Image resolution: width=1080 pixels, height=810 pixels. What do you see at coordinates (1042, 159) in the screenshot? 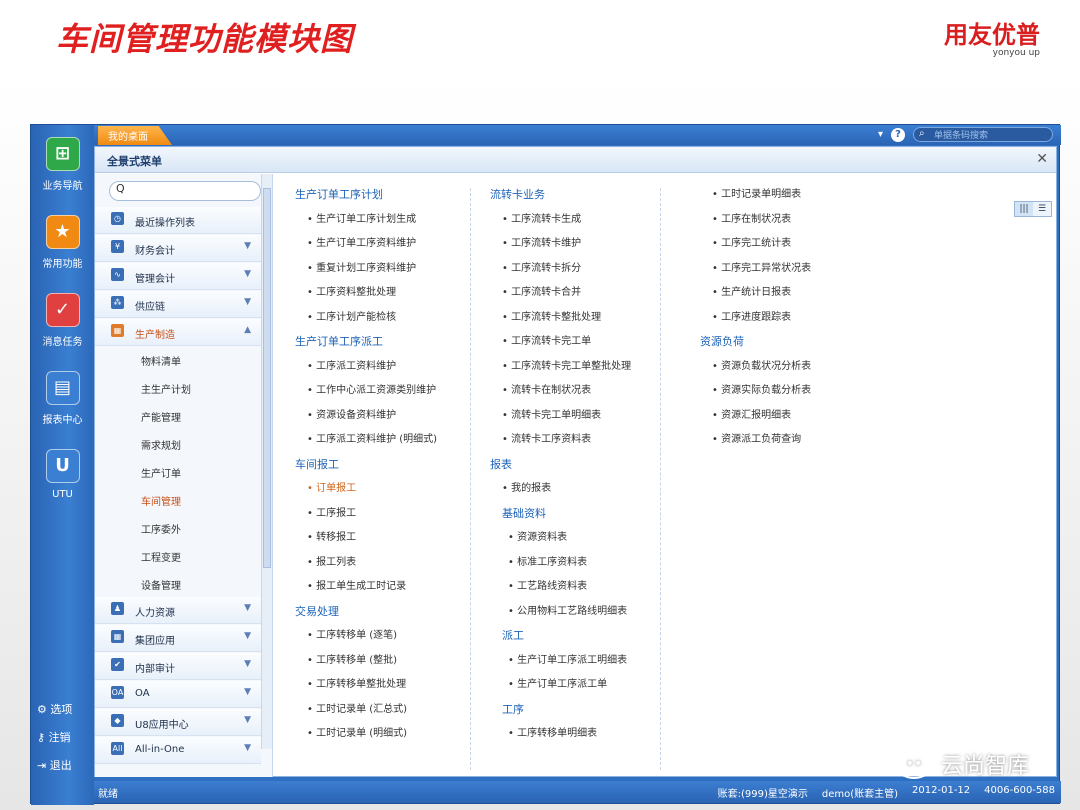
I see `close-icon: ✕` at bounding box center [1042, 159].